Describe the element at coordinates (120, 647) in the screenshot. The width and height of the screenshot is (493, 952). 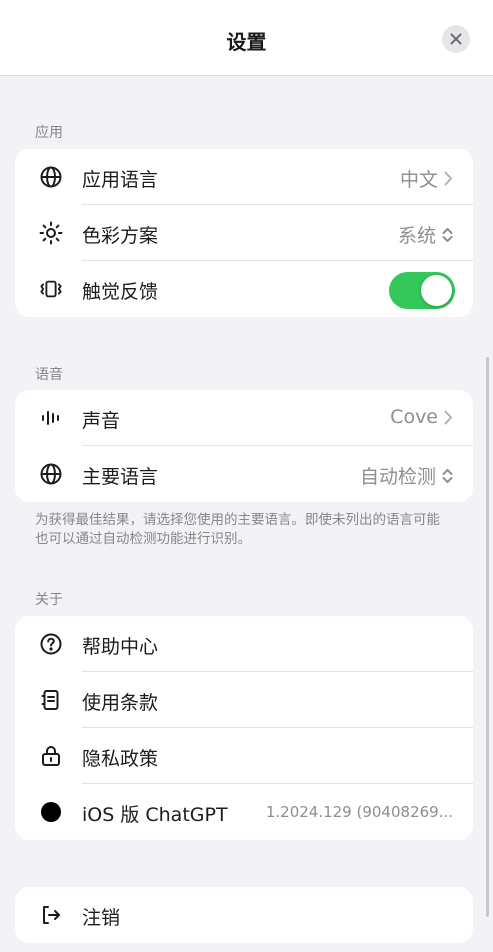
I see `help-center-label: 帮助中心` at that location.